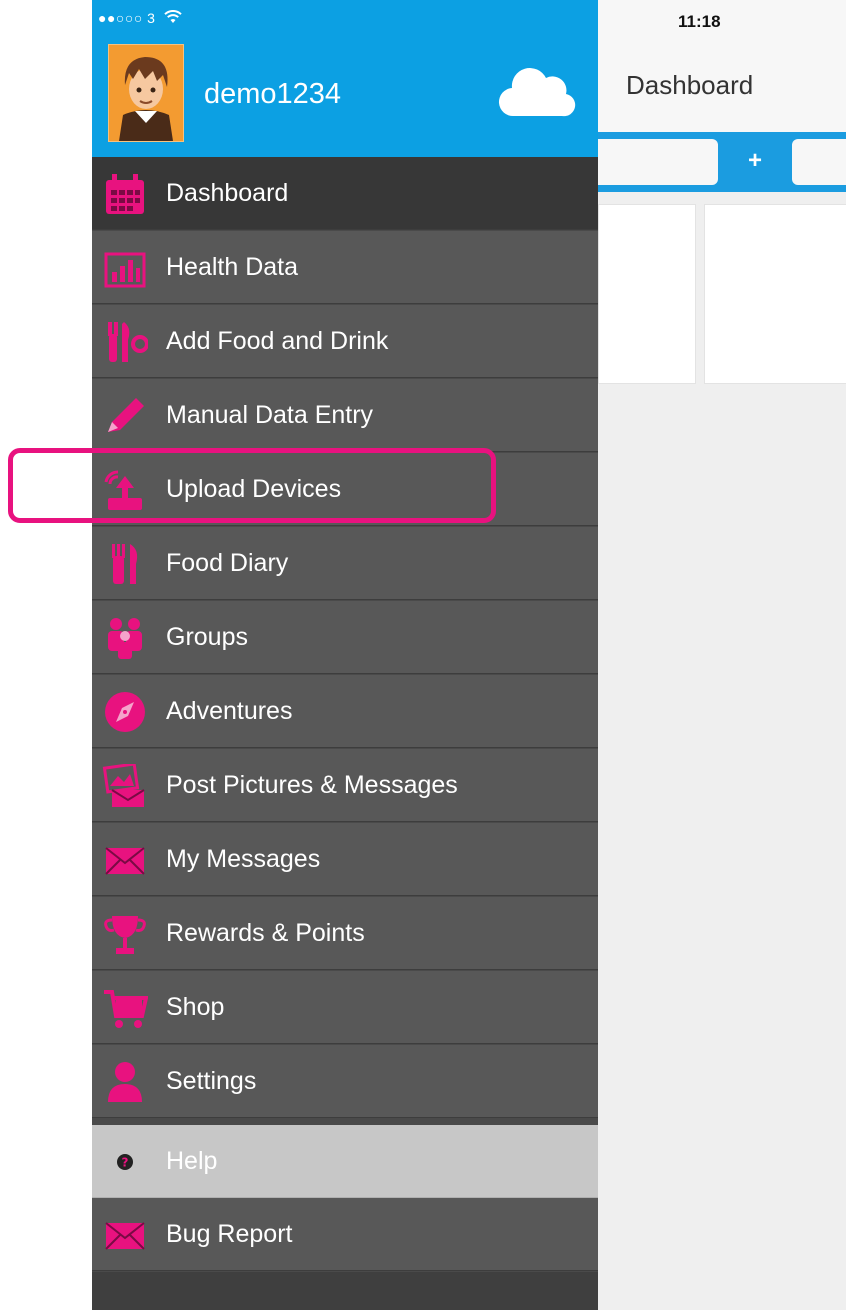 The image size is (846, 1310). What do you see at coordinates (127, 18) in the screenshot?
I see `carrier-signal: ●●○○○ 3` at bounding box center [127, 18].